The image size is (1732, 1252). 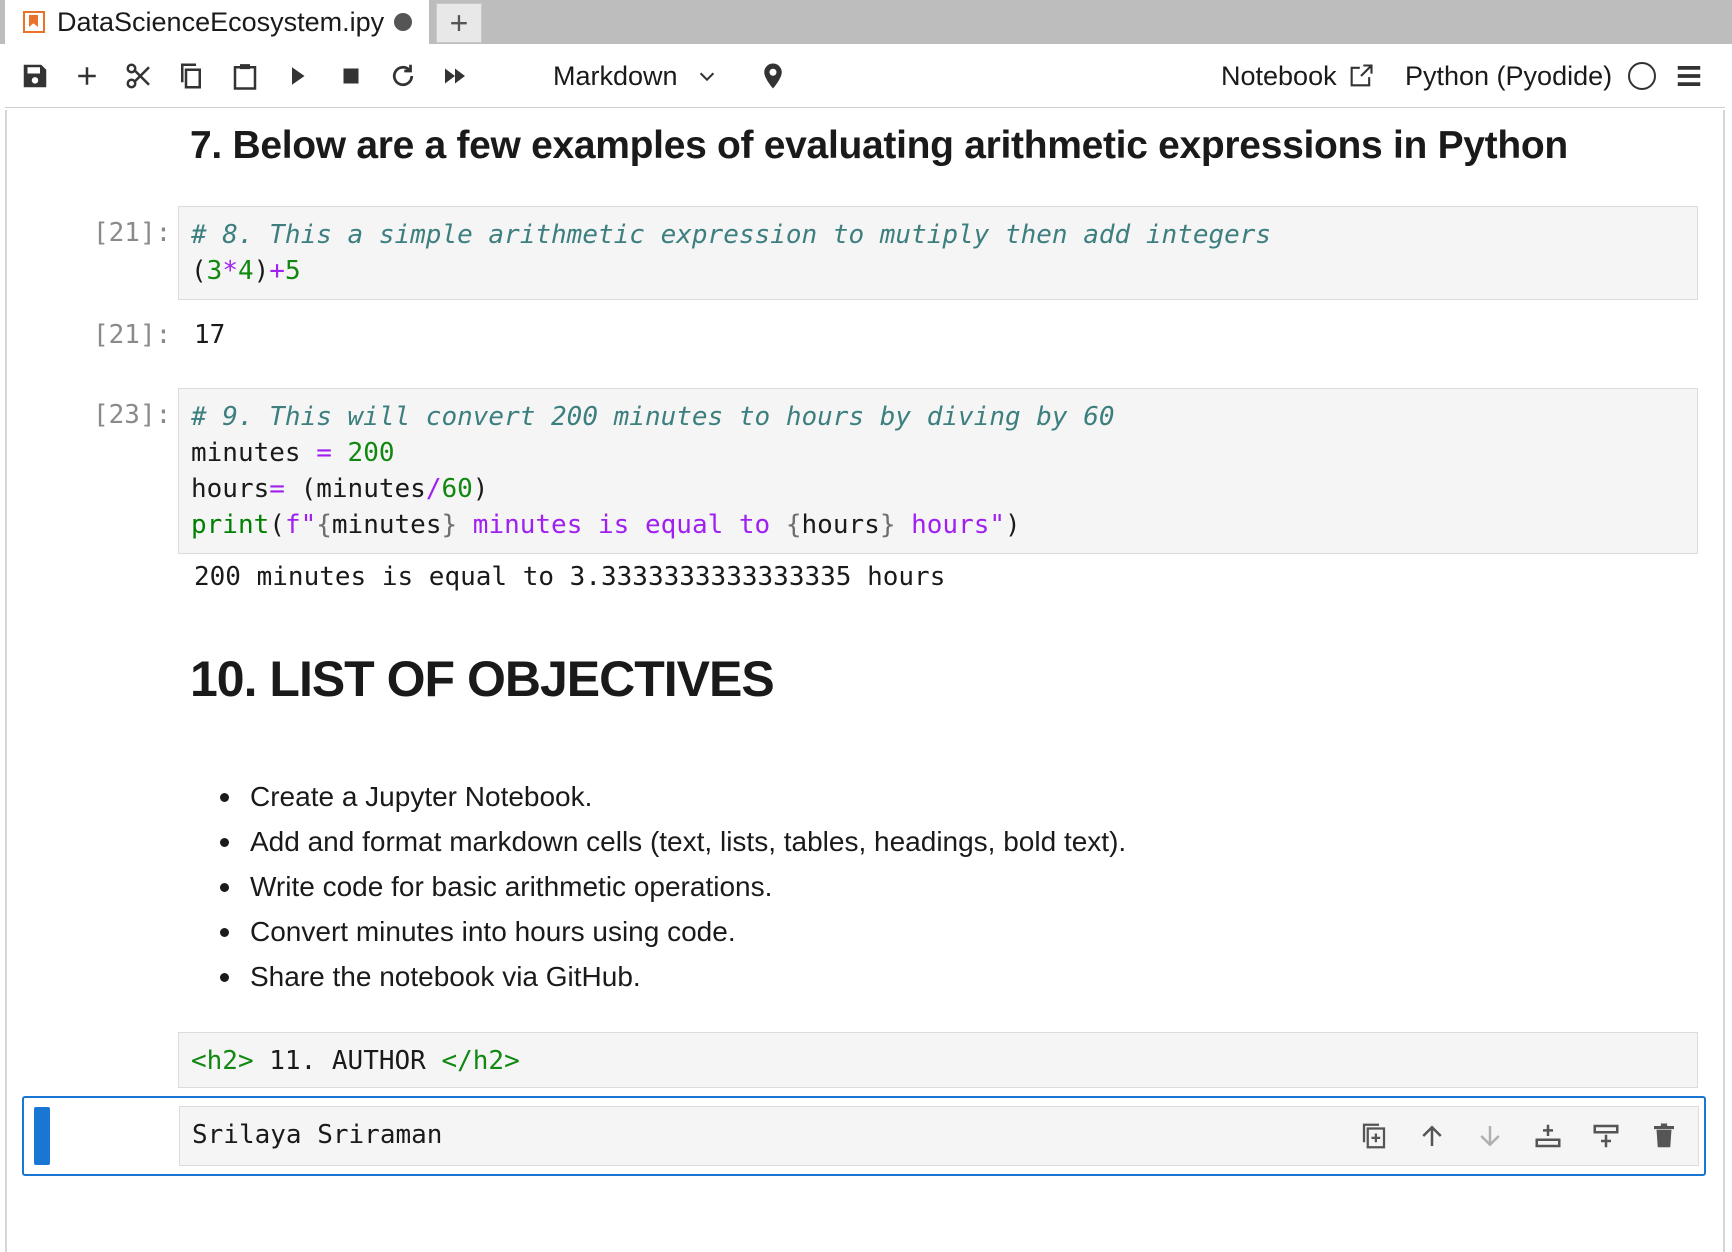 What do you see at coordinates (245, 76) in the screenshot?
I see `paste-icon` at bounding box center [245, 76].